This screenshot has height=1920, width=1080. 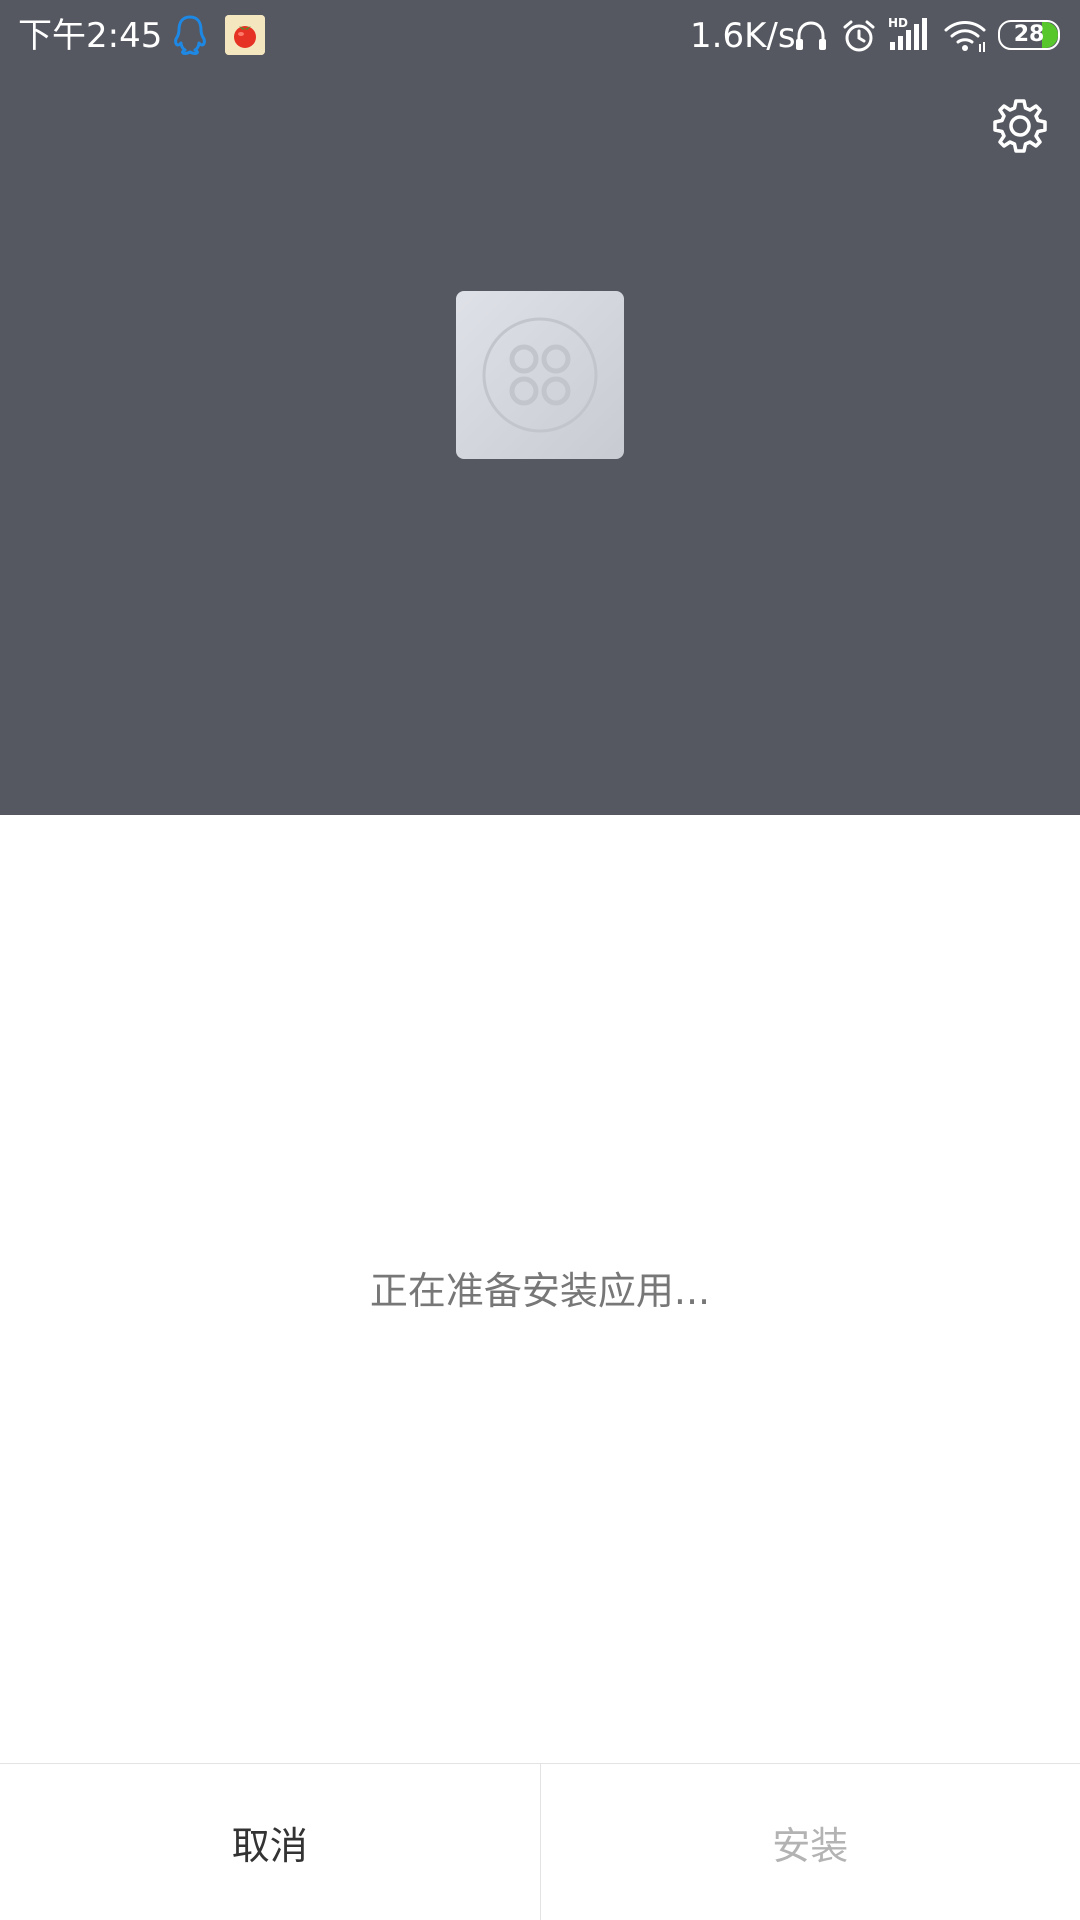 What do you see at coordinates (190, 35) in the screenshot?
I see `qq-icon` at bounding box center [190, 35].